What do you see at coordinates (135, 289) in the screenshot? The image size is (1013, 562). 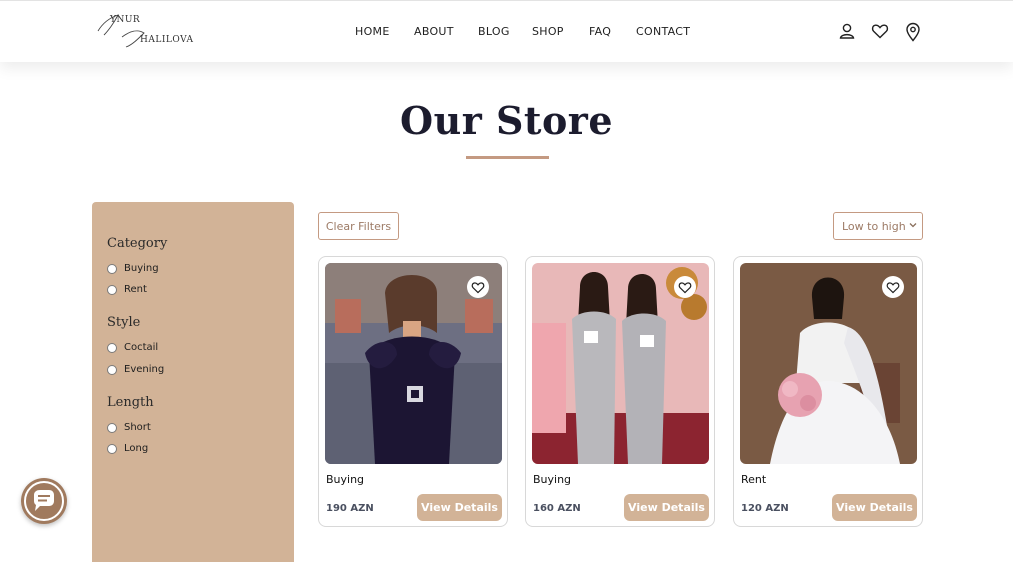 I see `filter-option-label: Rent` at bounding box center [135, 289].